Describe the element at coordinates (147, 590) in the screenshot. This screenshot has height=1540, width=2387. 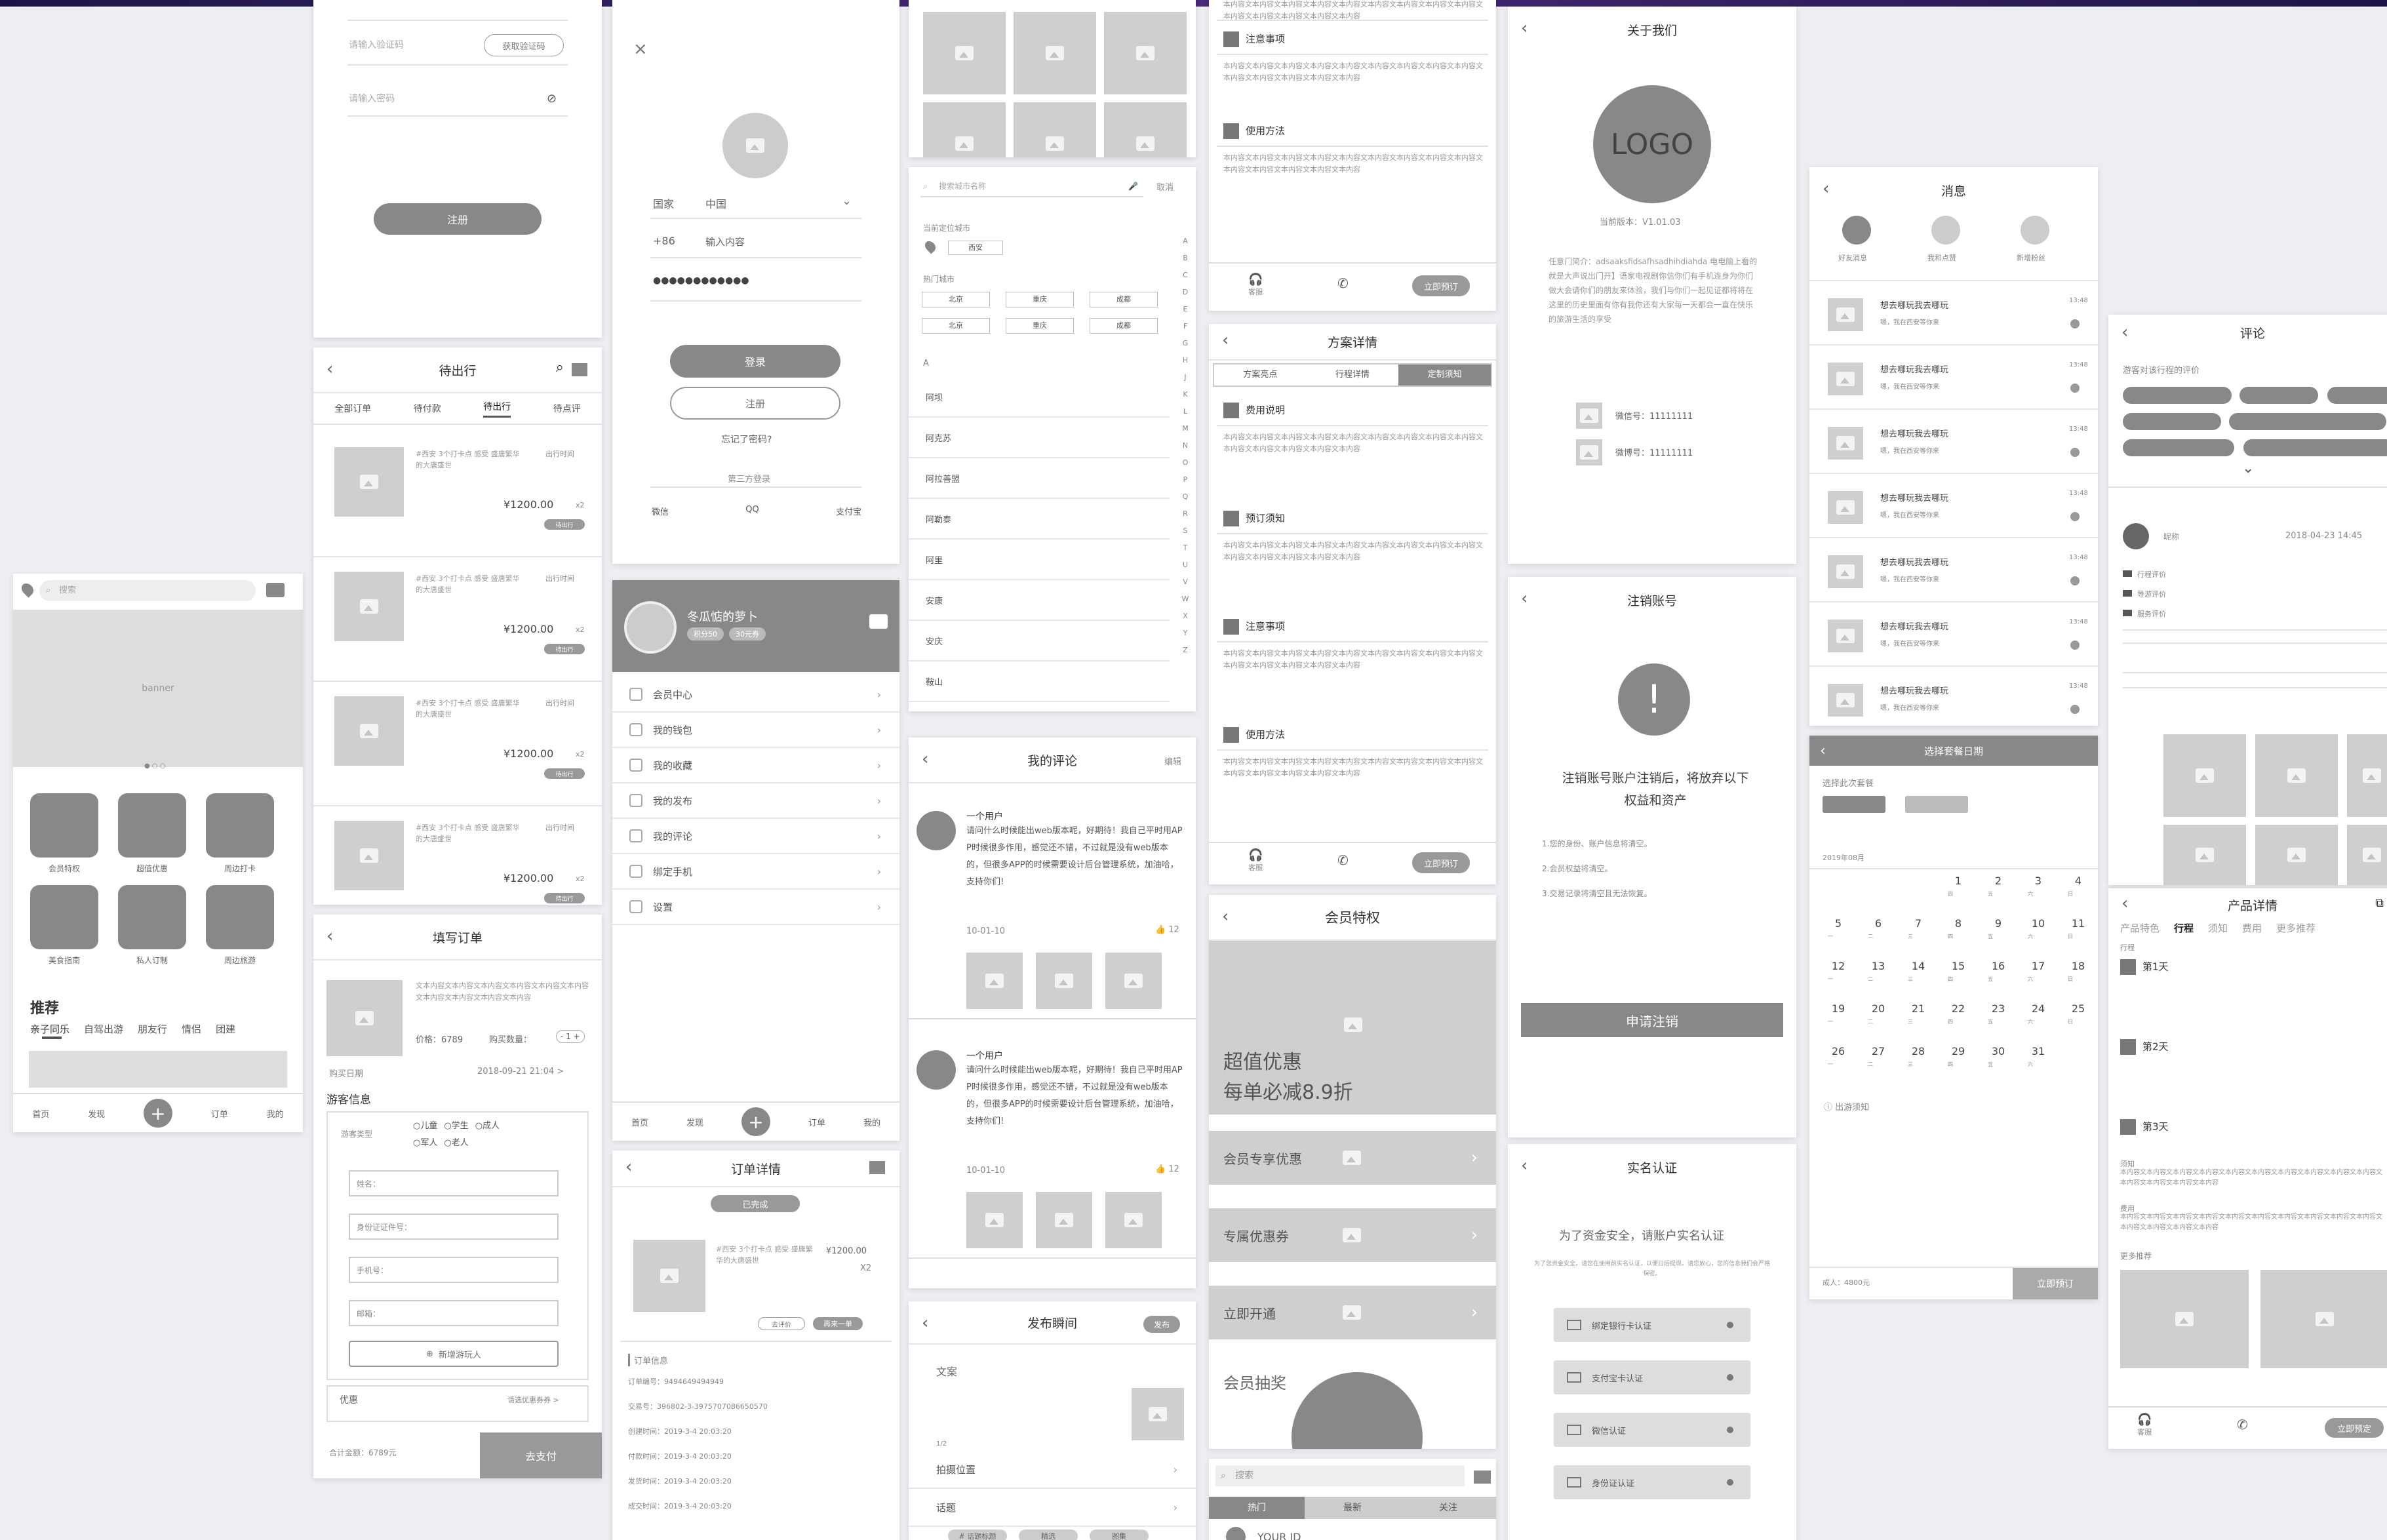
I see `search-box: ⌕ 搜索` at that location.